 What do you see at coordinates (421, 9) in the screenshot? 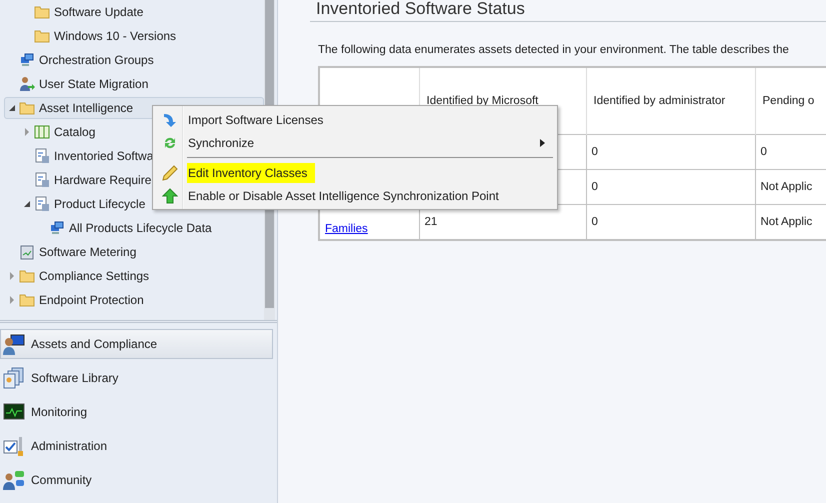
I see `section-title: Inventoried Software Status` at bounding box center [421, 9].